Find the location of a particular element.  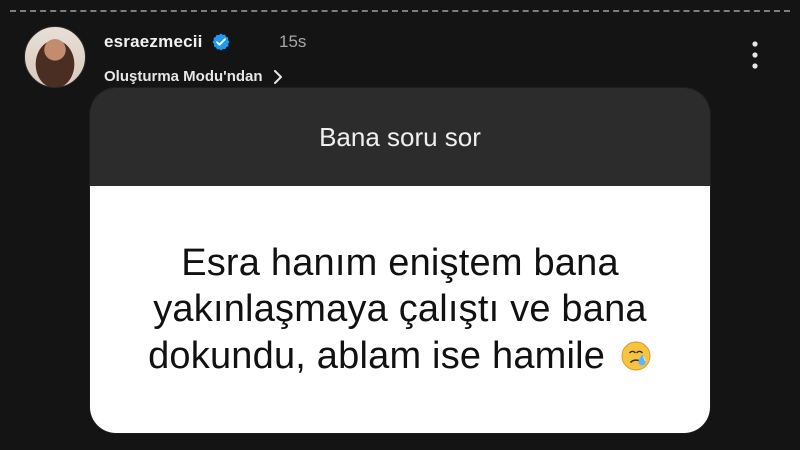

question-line-3-wrap: dokundu, ablam ise hamile is located at coordinates (400, 356).